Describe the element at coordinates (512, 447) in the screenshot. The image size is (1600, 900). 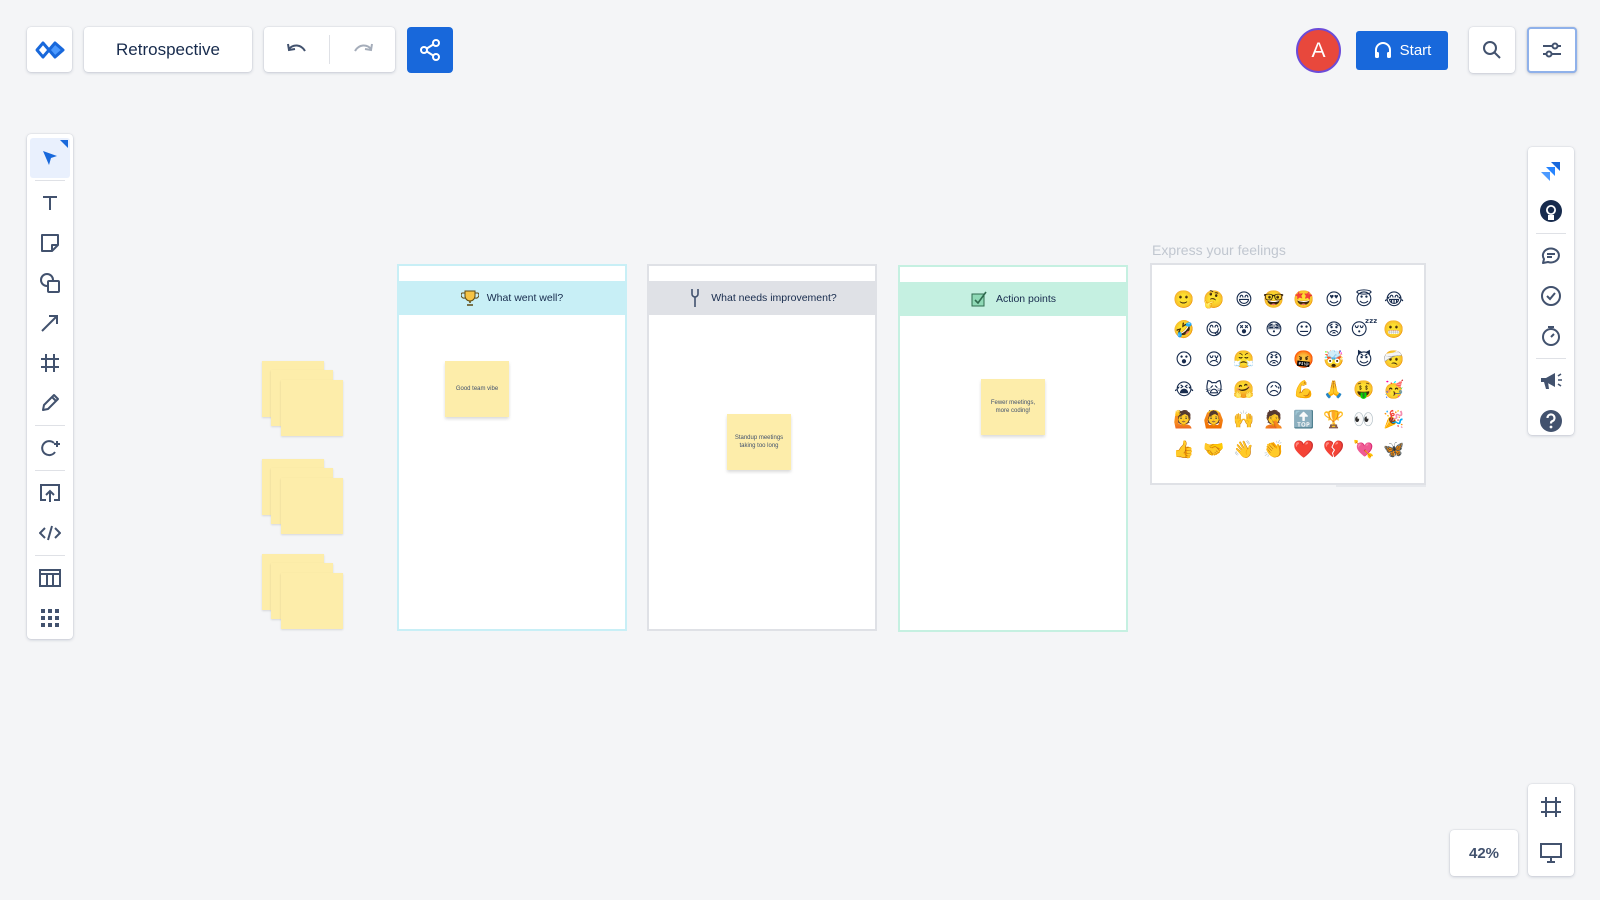
I see `column-went-well: What went well? Good team vibe` at that location.